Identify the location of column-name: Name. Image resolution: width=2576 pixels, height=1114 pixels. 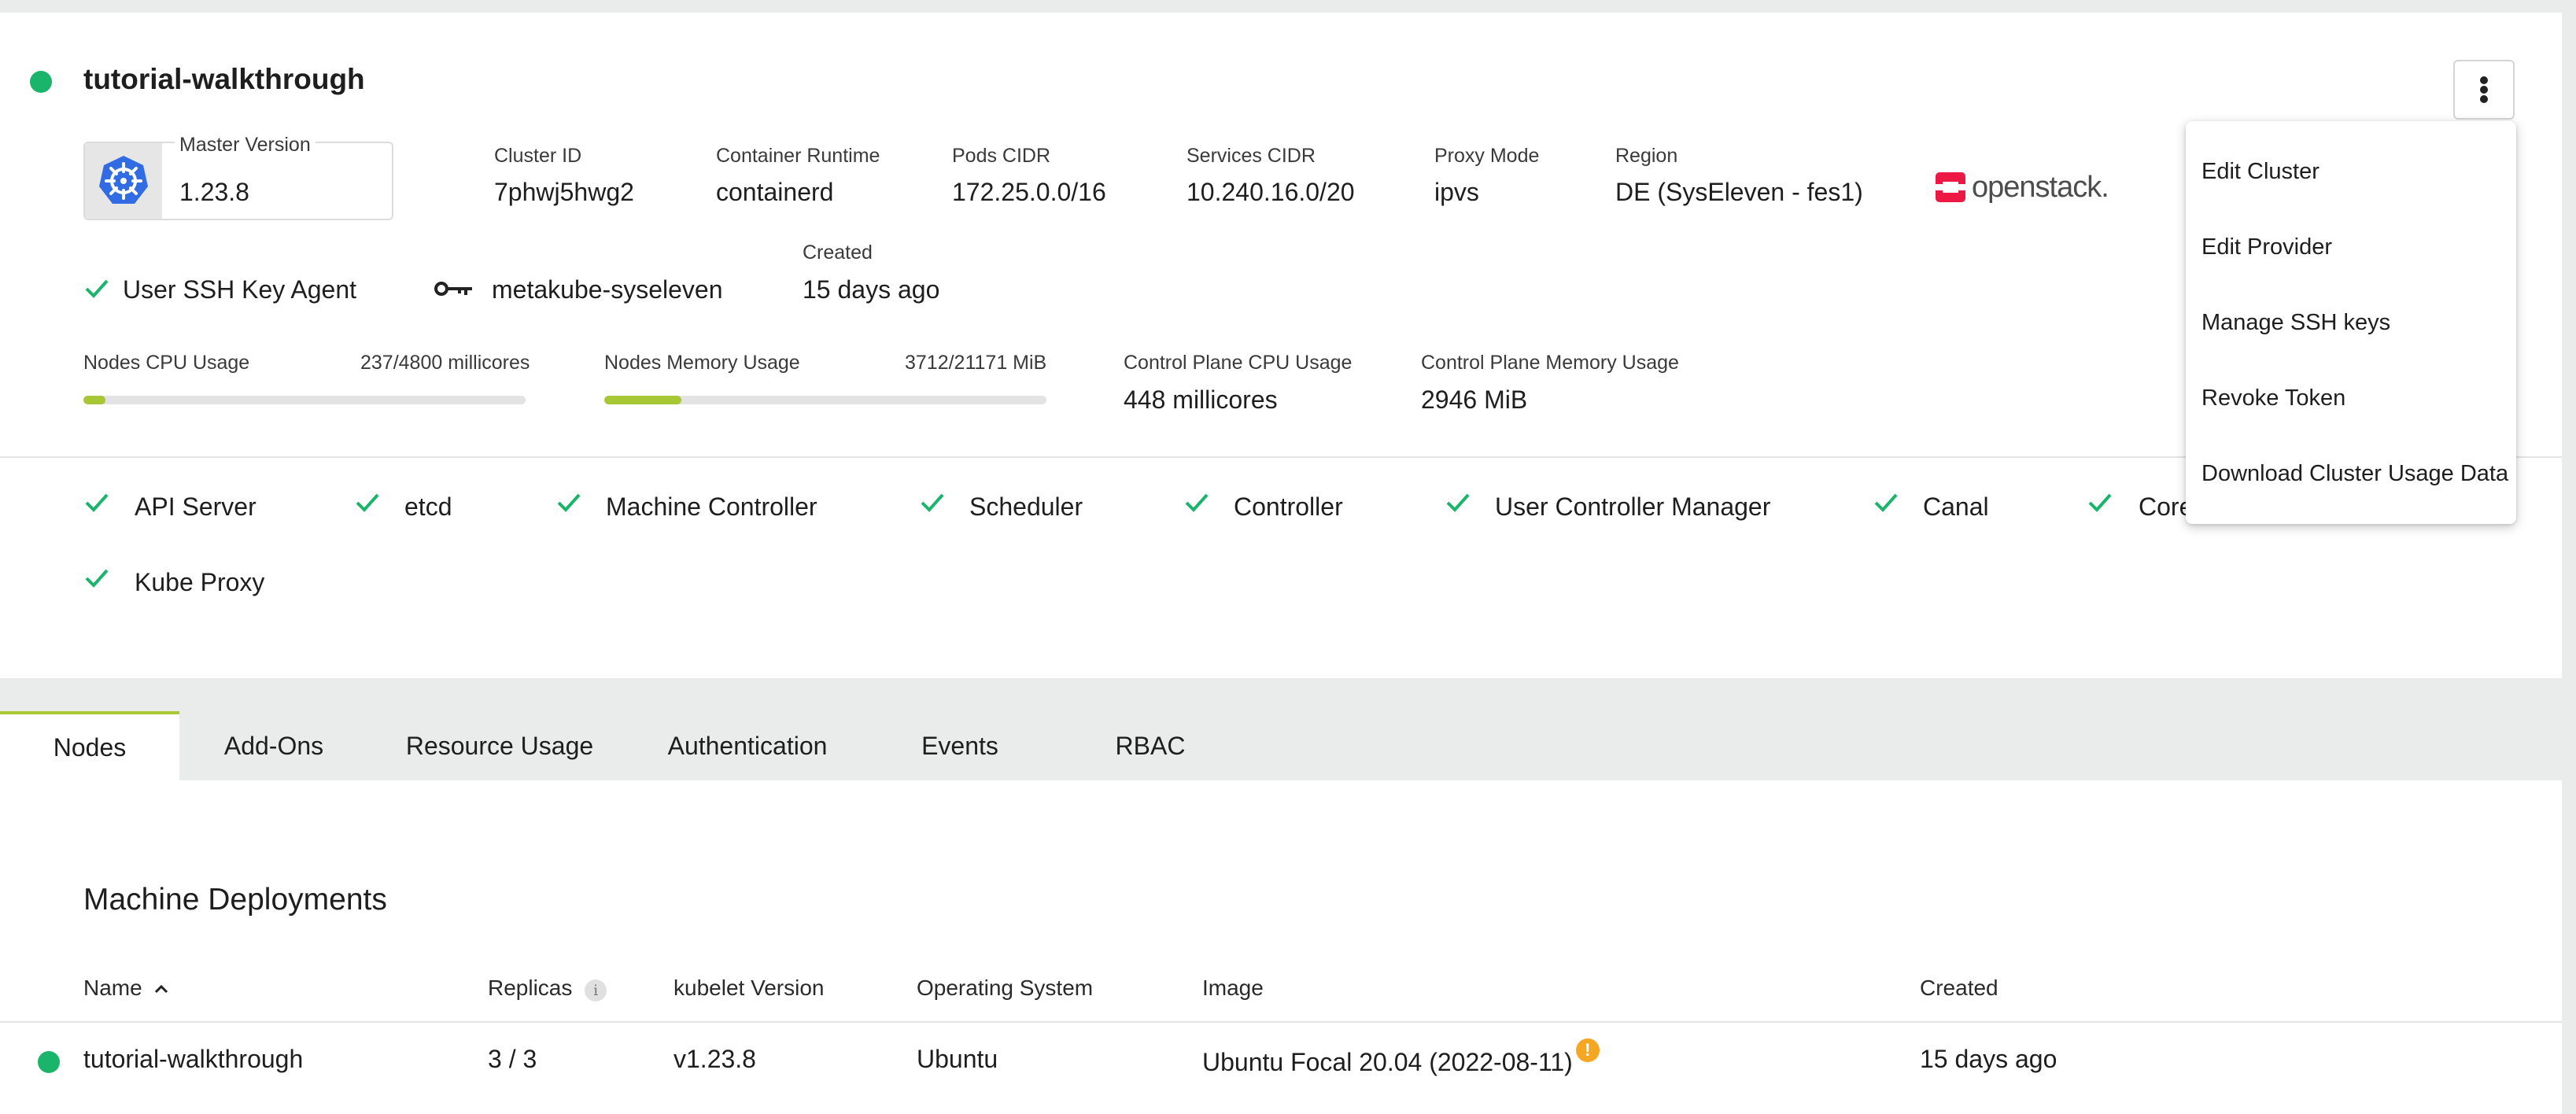
(126, 989).